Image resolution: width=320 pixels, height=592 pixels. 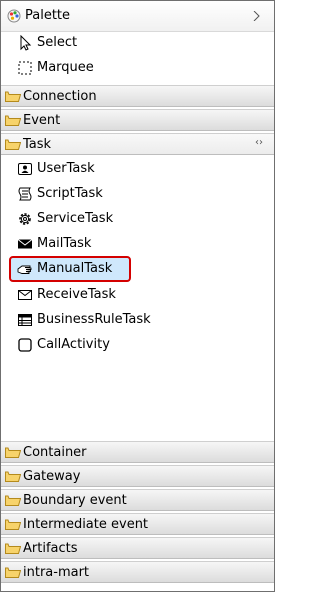 I want to click on folder-open-icon, so click(x=13, y=144).